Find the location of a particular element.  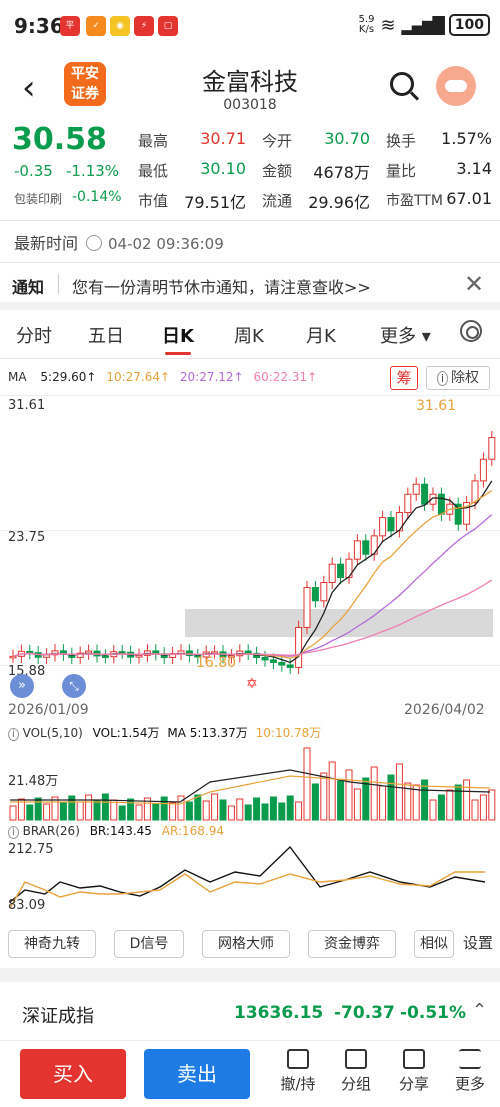

notice-separator is located at coordinates (58, 284).